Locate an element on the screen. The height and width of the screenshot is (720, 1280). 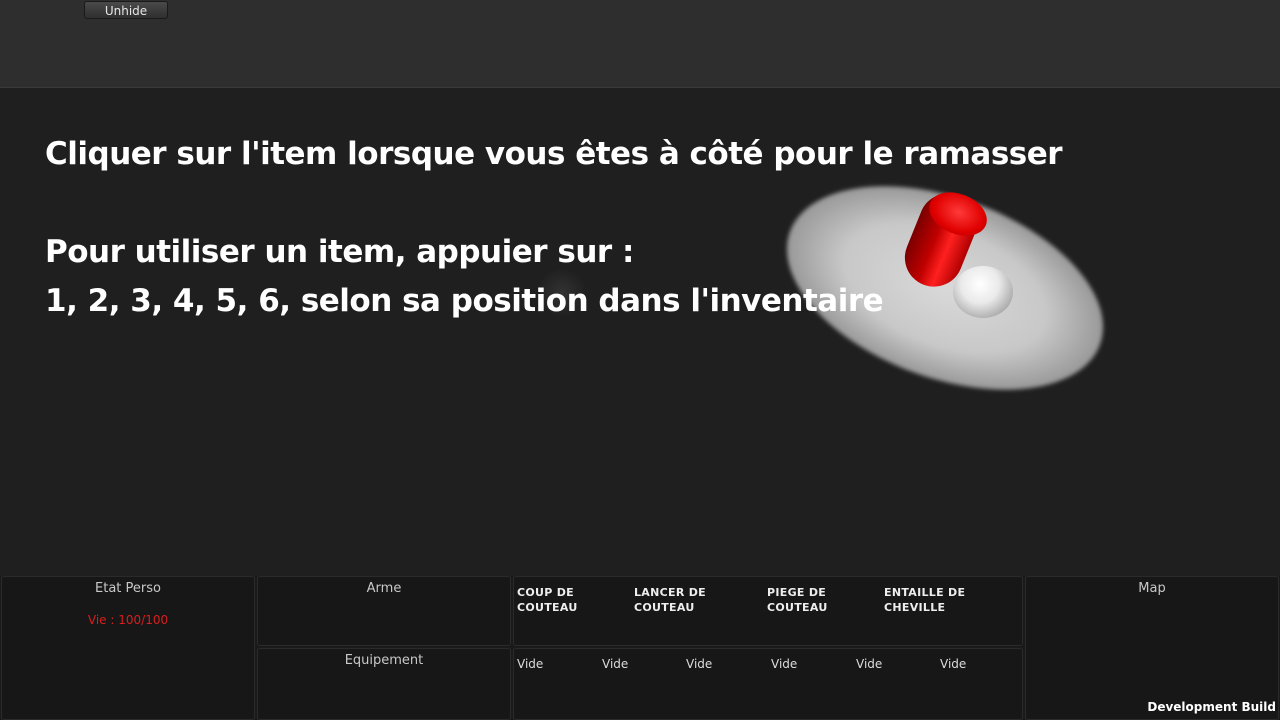
inventory-slot-3: Vide is located at coordinates (699, 664).